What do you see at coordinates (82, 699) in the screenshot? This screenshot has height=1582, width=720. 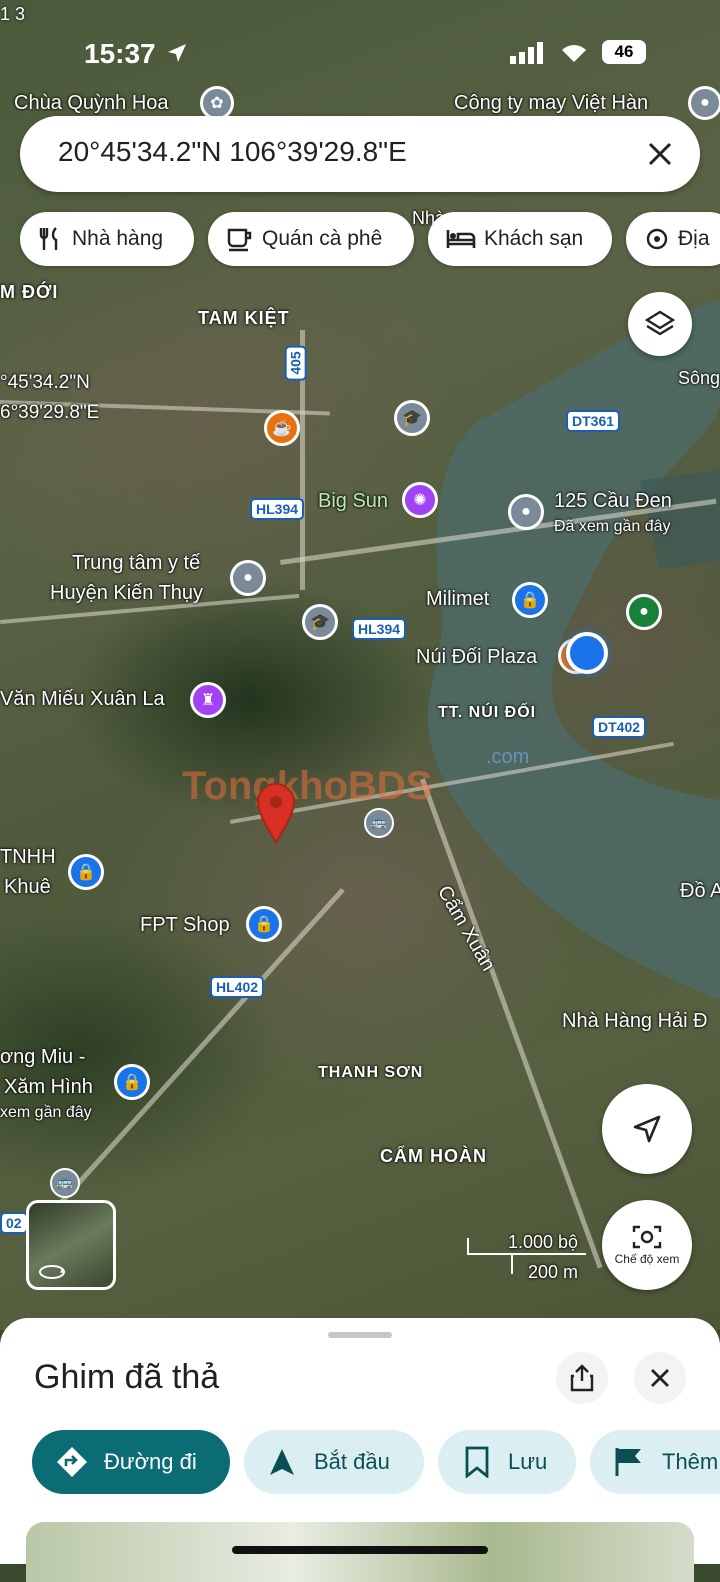 I see `label-vanmieu: Văn Miếu Xuân La` at bounding box center [82, 699].